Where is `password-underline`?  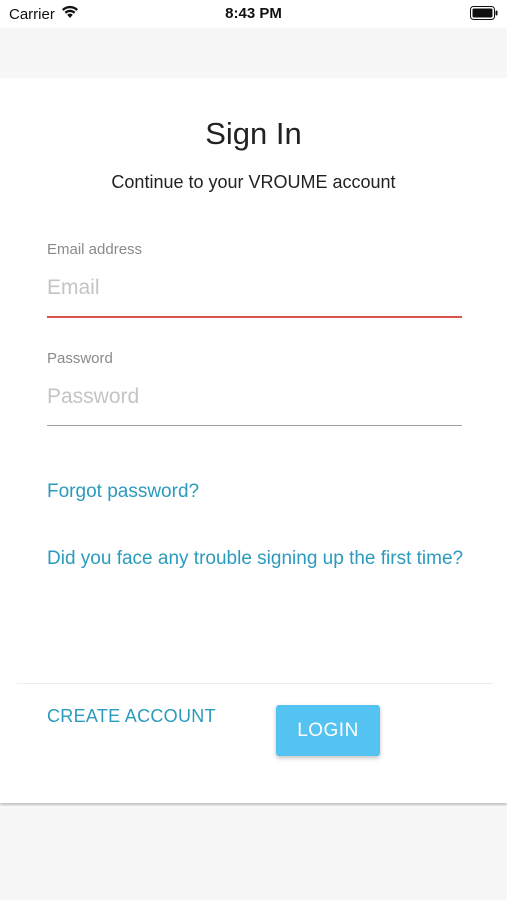 password-underline is located at coordinates (254, 425).